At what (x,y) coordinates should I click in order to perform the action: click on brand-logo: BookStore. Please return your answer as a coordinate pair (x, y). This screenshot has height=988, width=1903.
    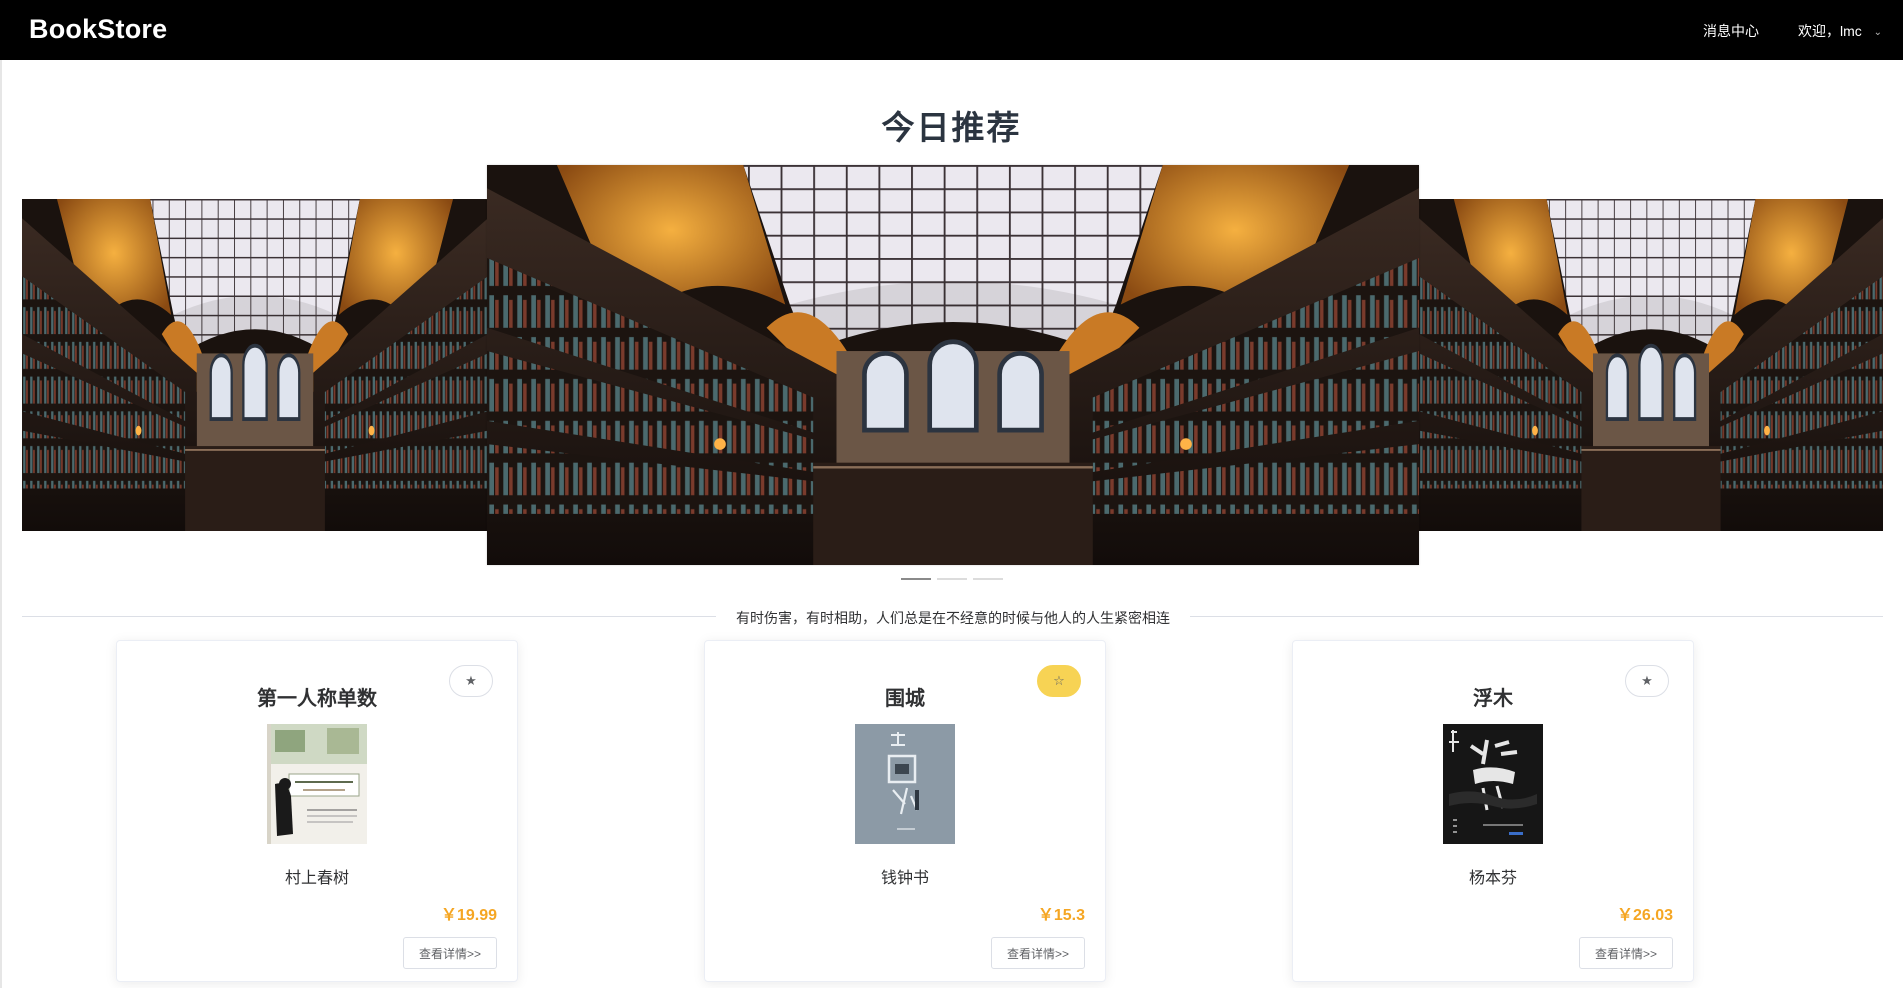
    Looking at the image, I should click on (98, 29).